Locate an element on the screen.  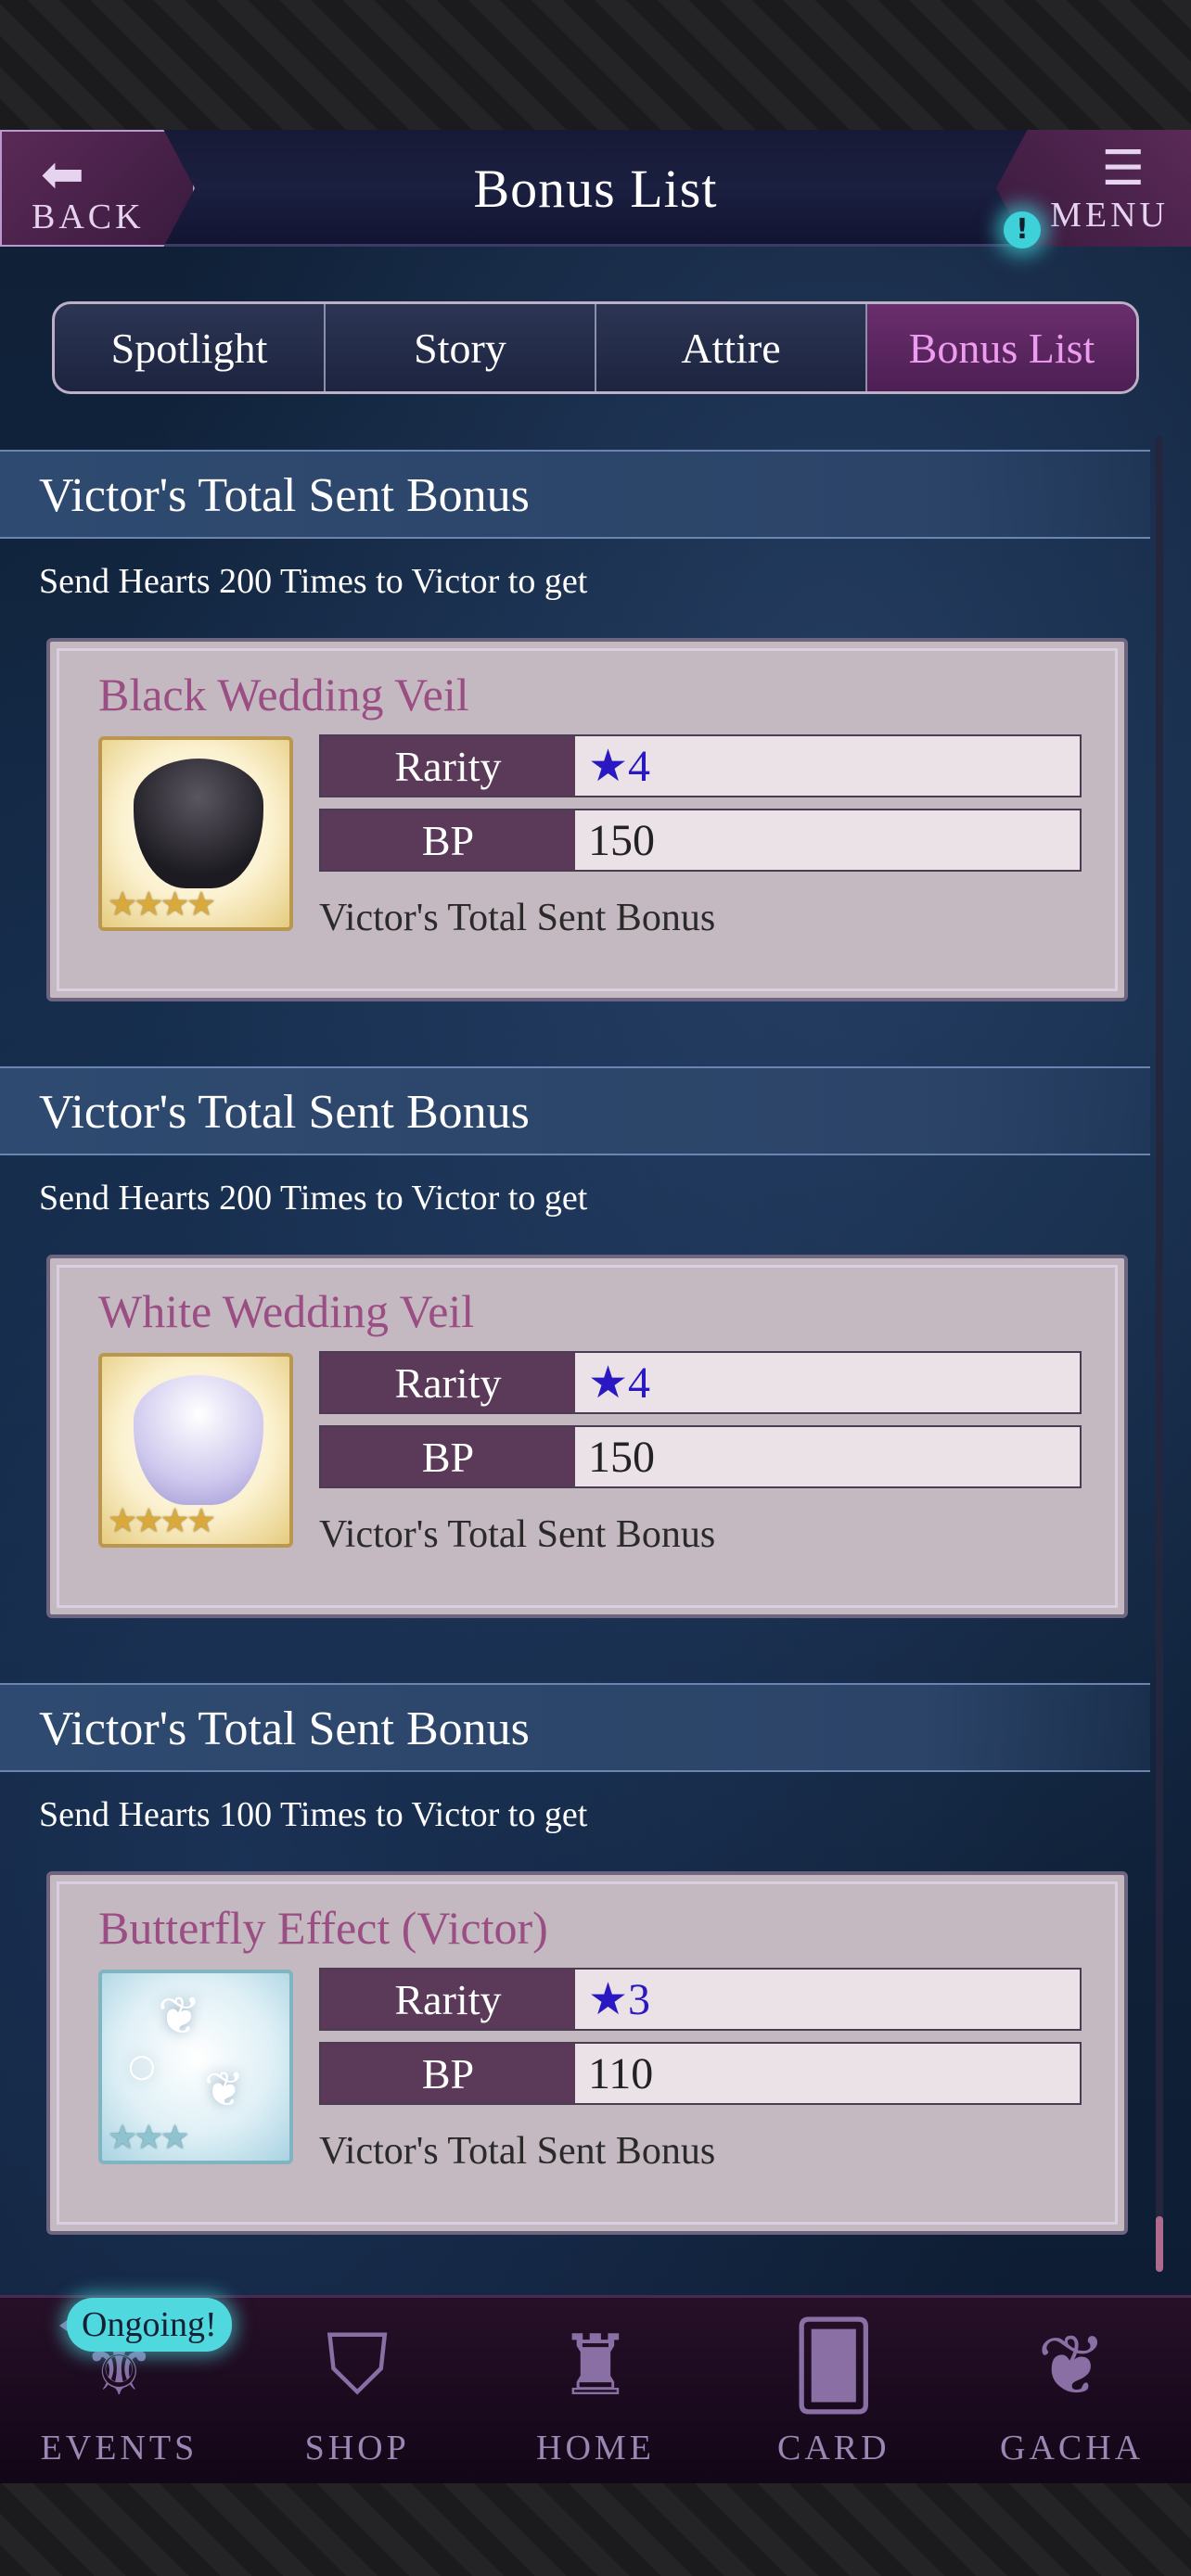
tab-spotlight: Spotlight is located at coordinates (190, 348).